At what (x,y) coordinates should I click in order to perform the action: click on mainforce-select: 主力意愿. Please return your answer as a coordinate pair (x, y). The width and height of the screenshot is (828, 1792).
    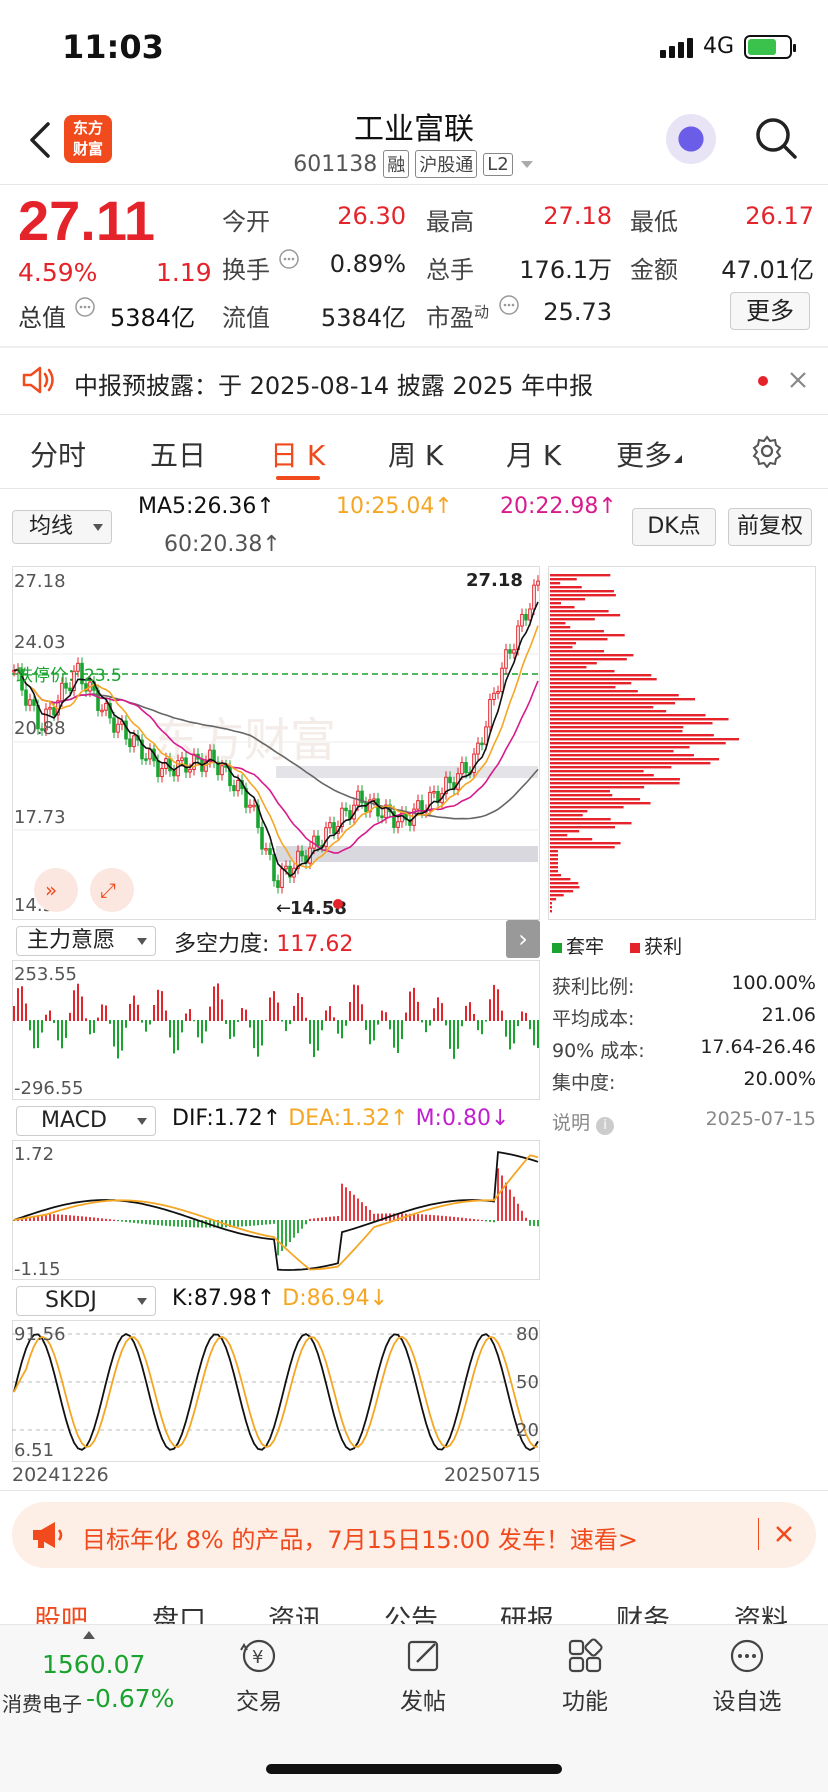
    Looking at the image, I should click on (86, 941).